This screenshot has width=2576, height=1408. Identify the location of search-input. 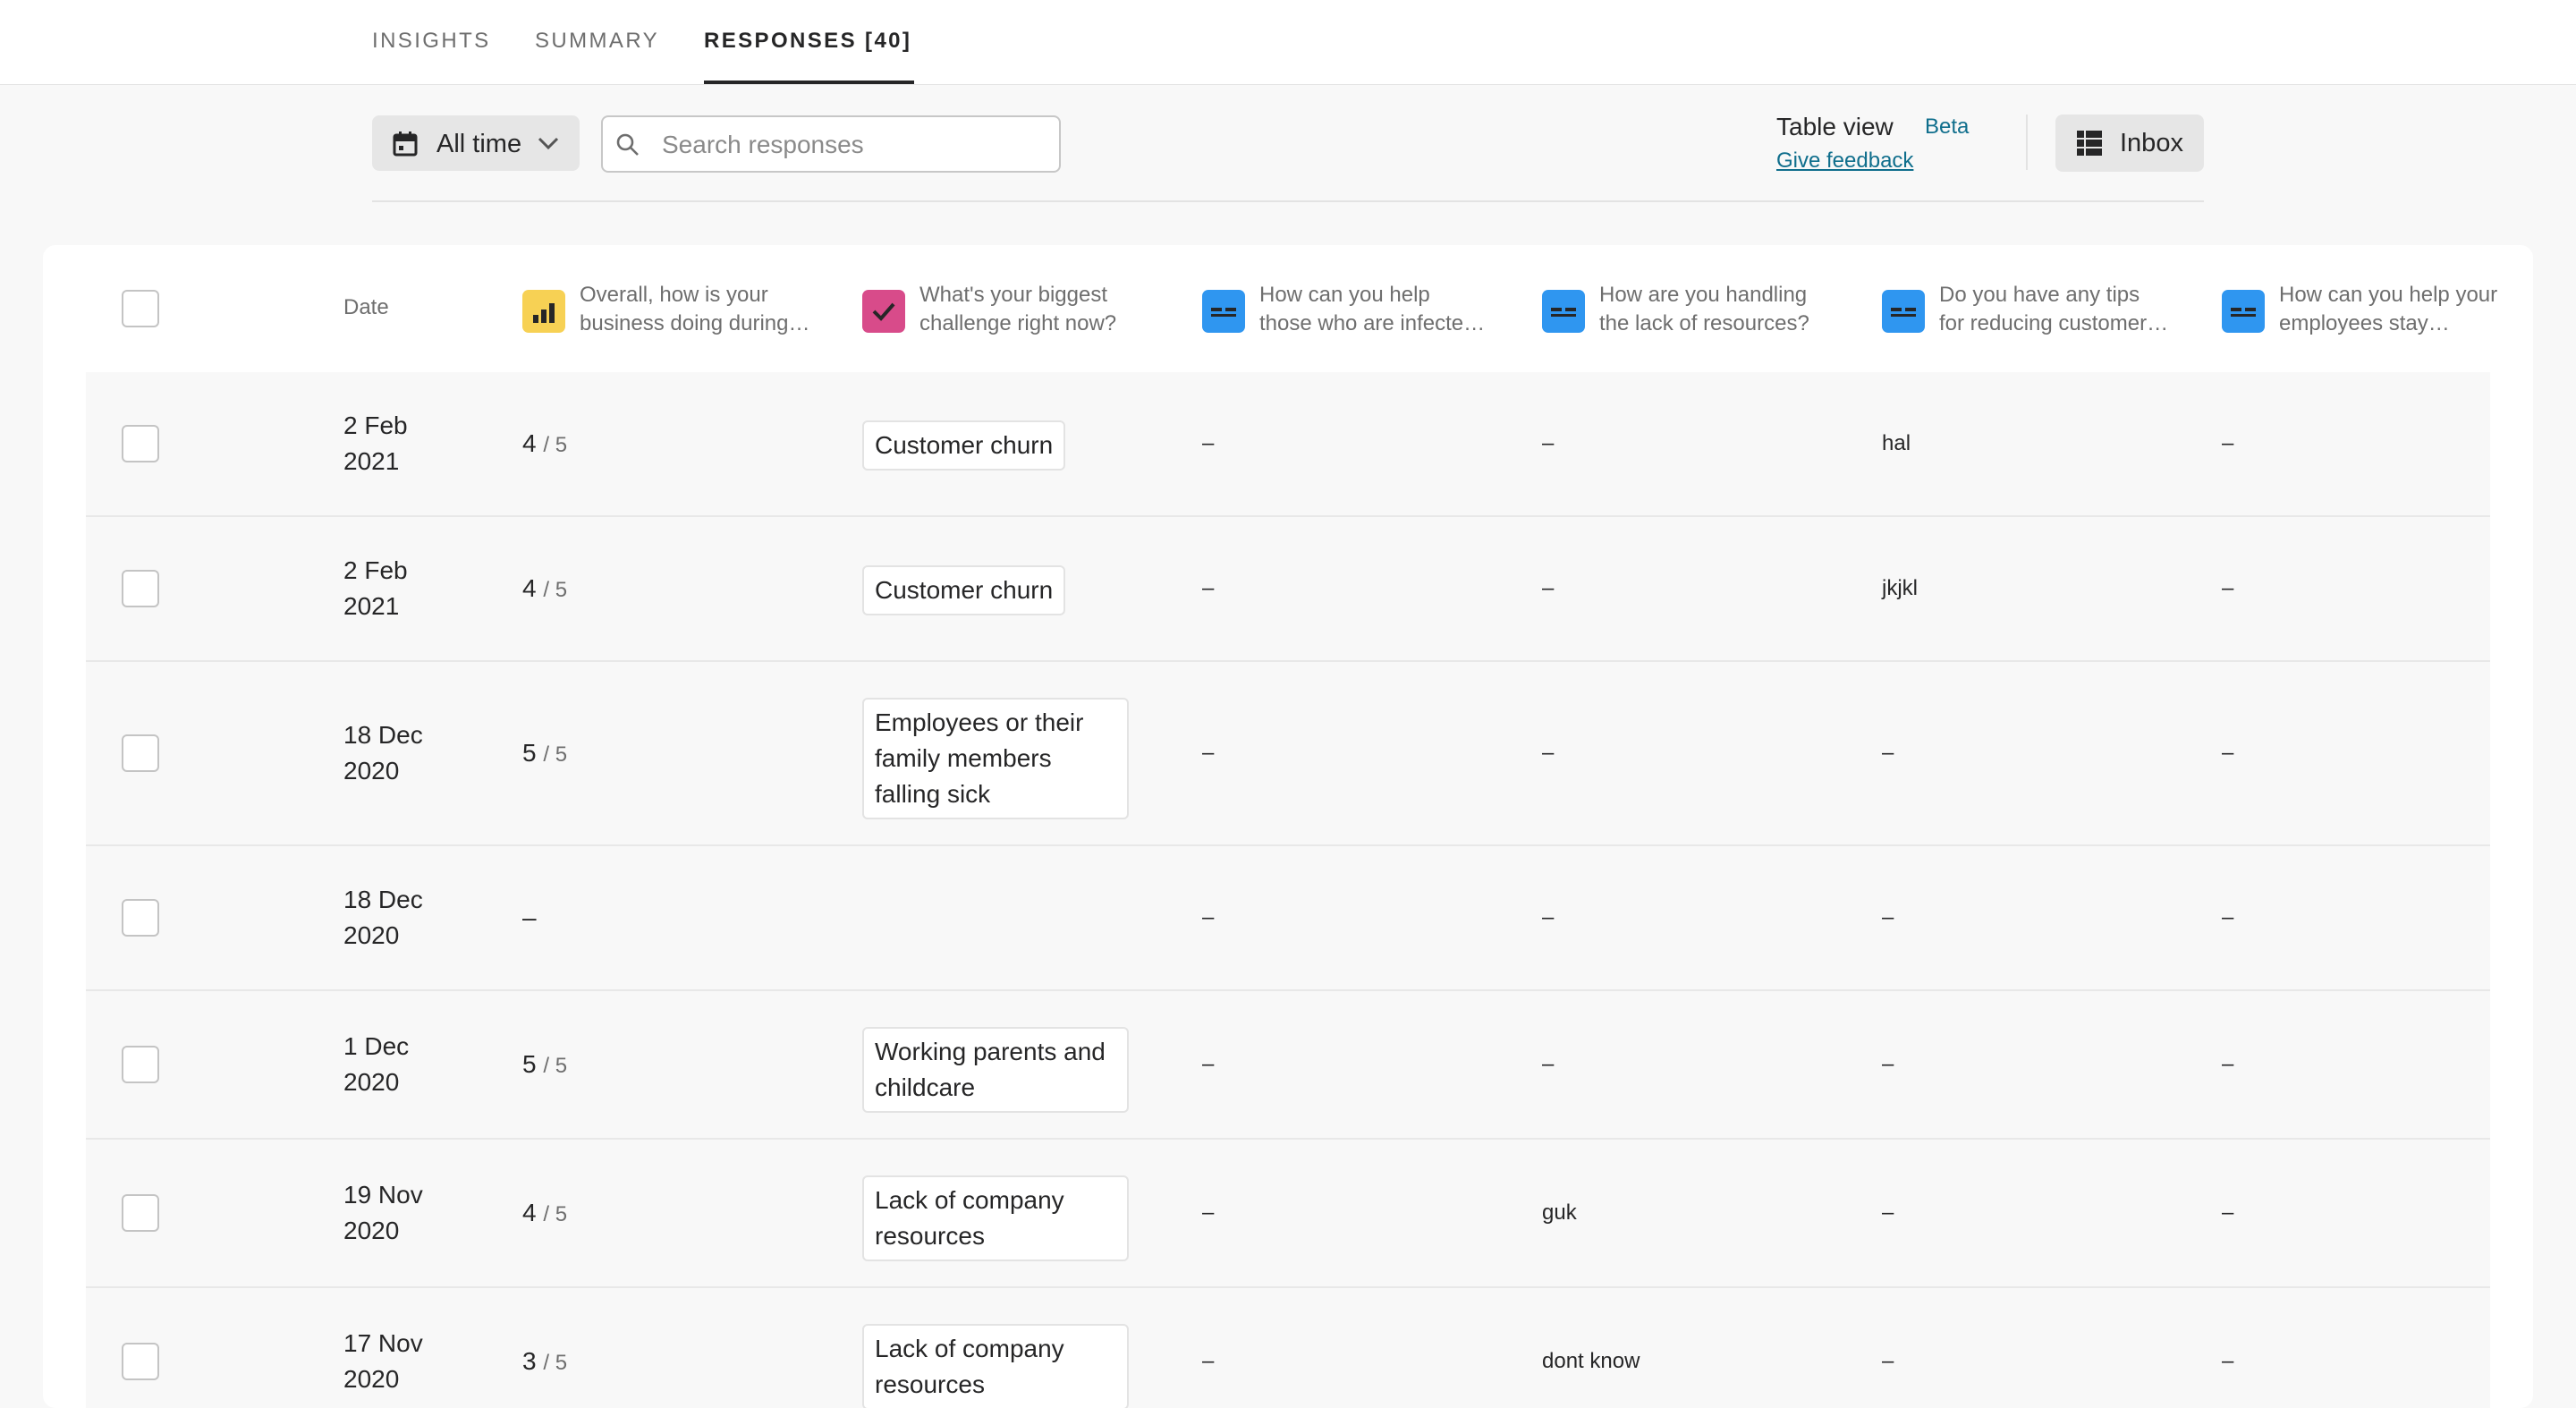
(854, 145).